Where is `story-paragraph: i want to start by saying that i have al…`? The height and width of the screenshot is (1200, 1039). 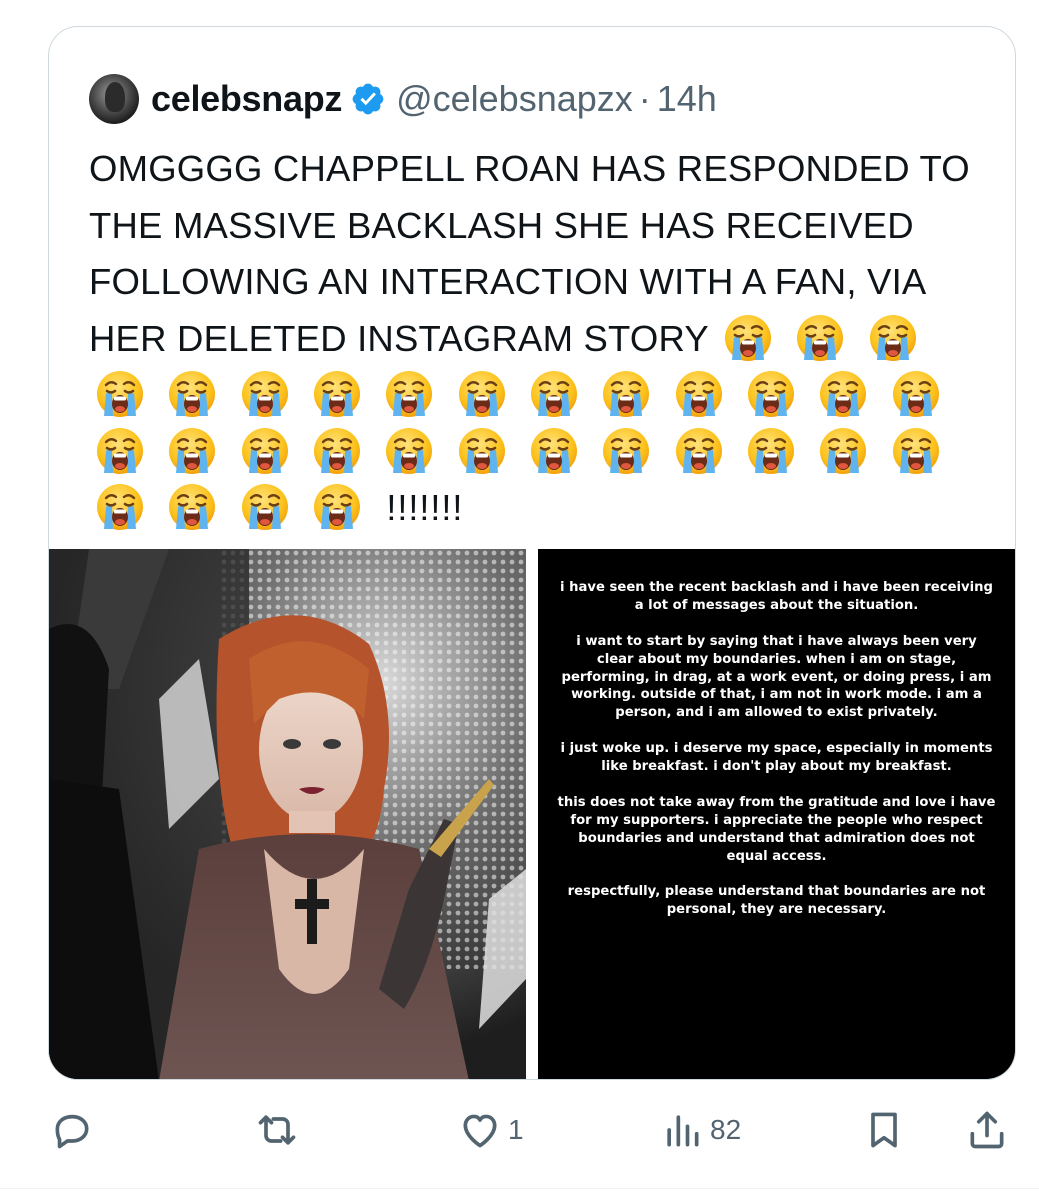 story-paragraph: i want to start by saying that i have al… is located at coordinates (776, 677).